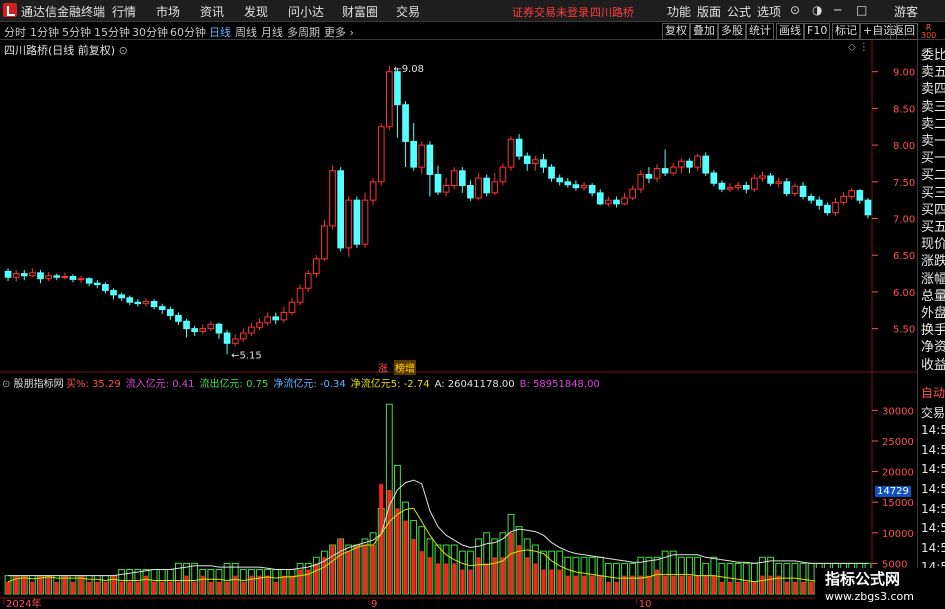 The image size is (945, 609). What do you see at coordinates (933, 225) in the screenshot?
I see `quote-field-label: 买五` at bounding box center [933, 225].